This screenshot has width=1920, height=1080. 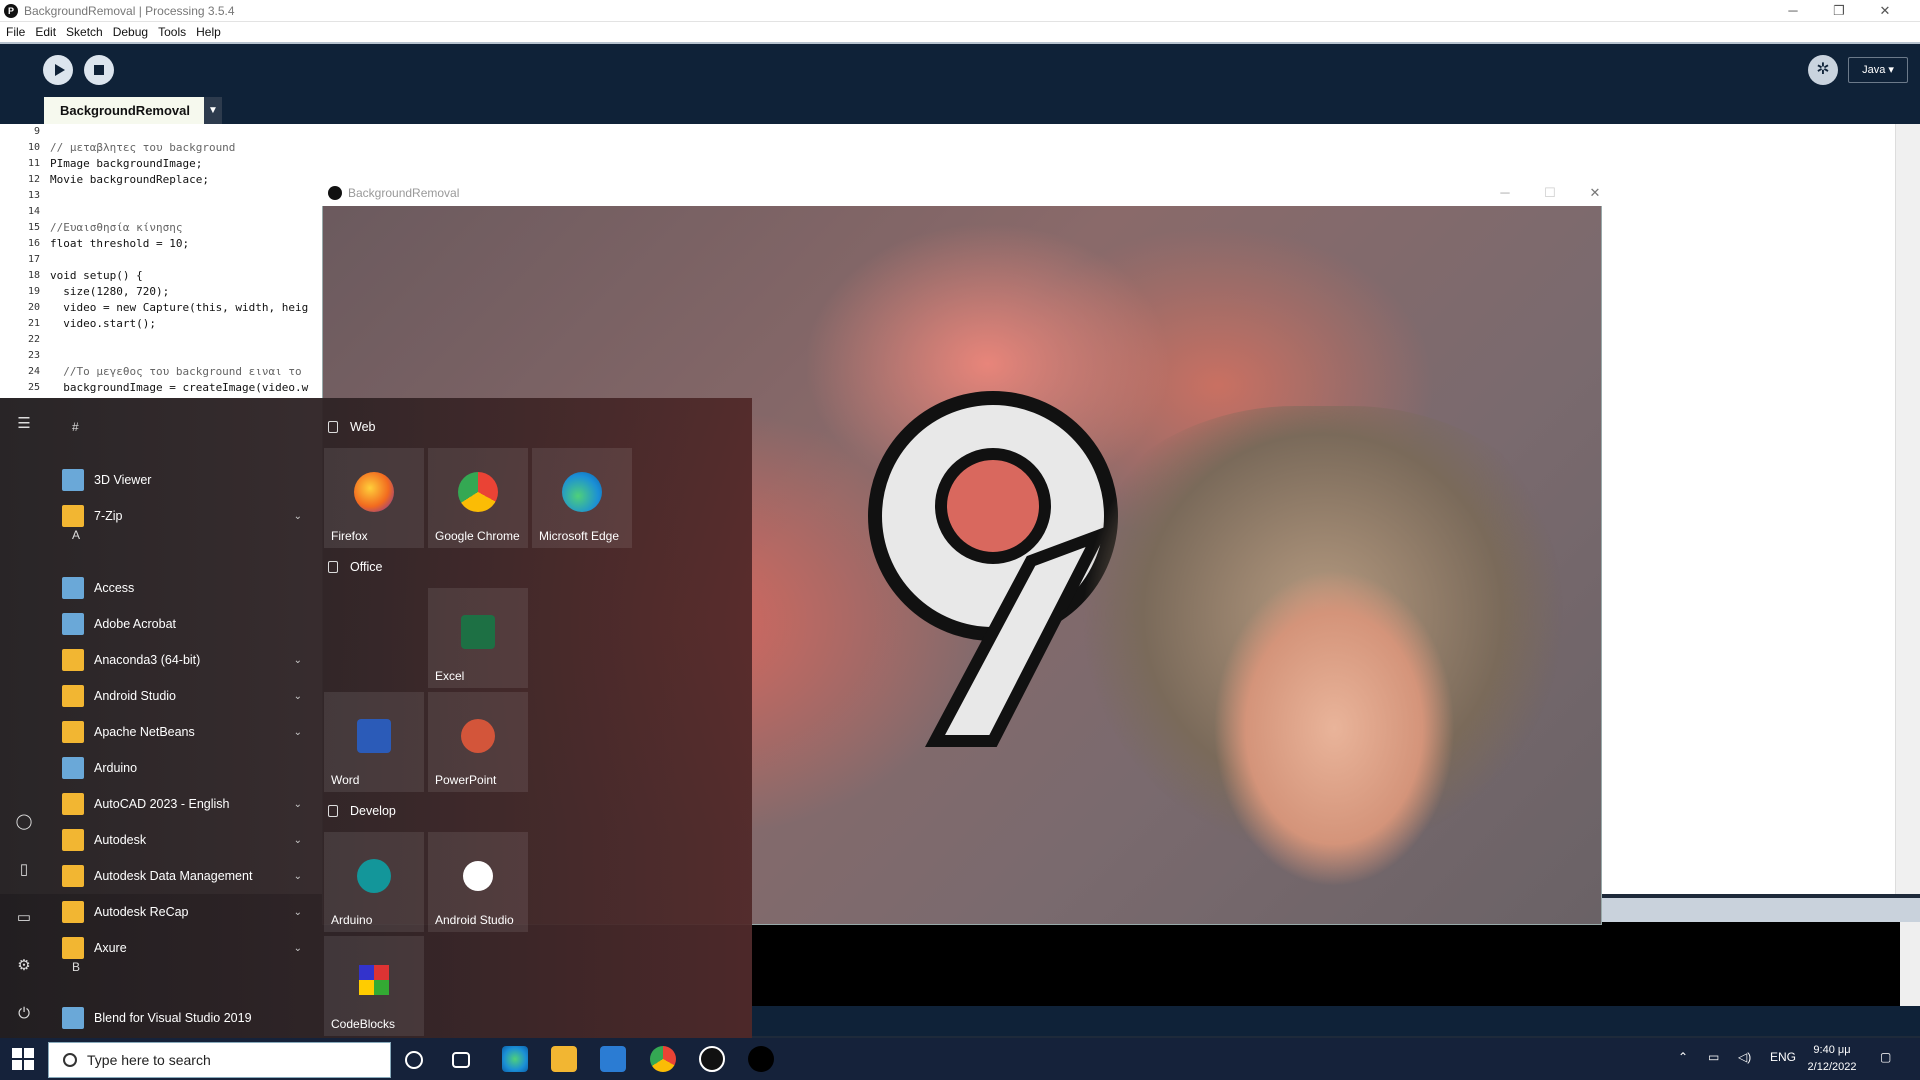 What do you see at coordinates (24, 1014) in the screenshot?
I see `power-icon: ⏻` at bounding box center [24, 1014].